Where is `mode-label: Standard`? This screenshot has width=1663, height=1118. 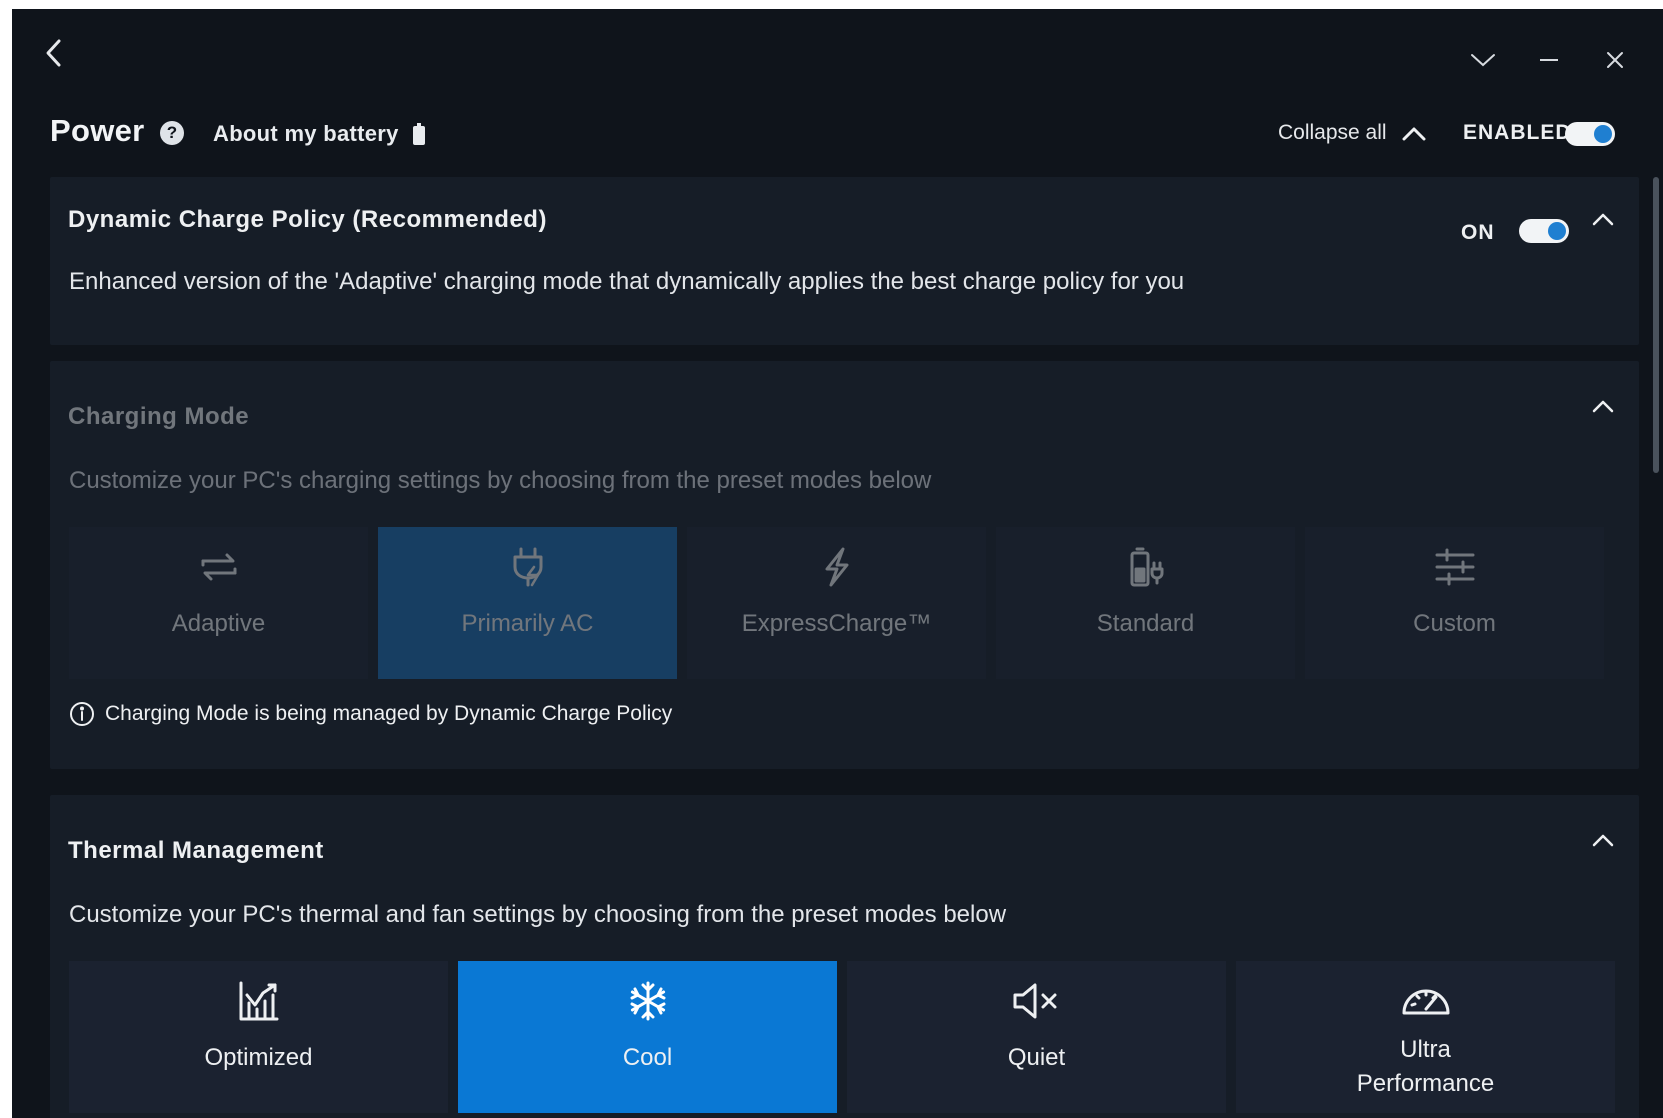
mode-label: Standard is located at coordinates (1145, 623).